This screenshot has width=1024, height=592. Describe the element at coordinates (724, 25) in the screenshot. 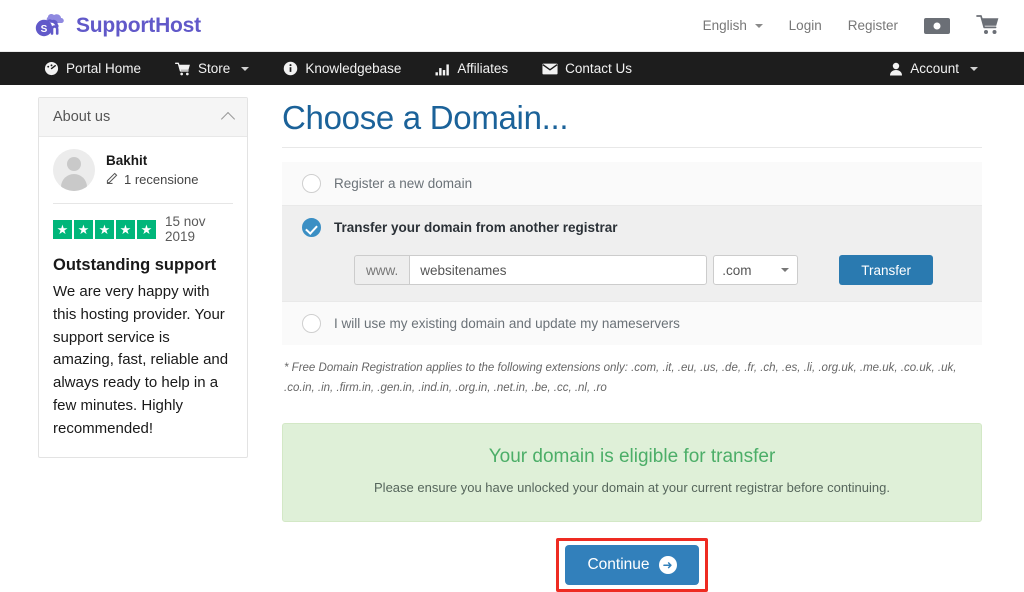

I see `language-label: English` at that location.